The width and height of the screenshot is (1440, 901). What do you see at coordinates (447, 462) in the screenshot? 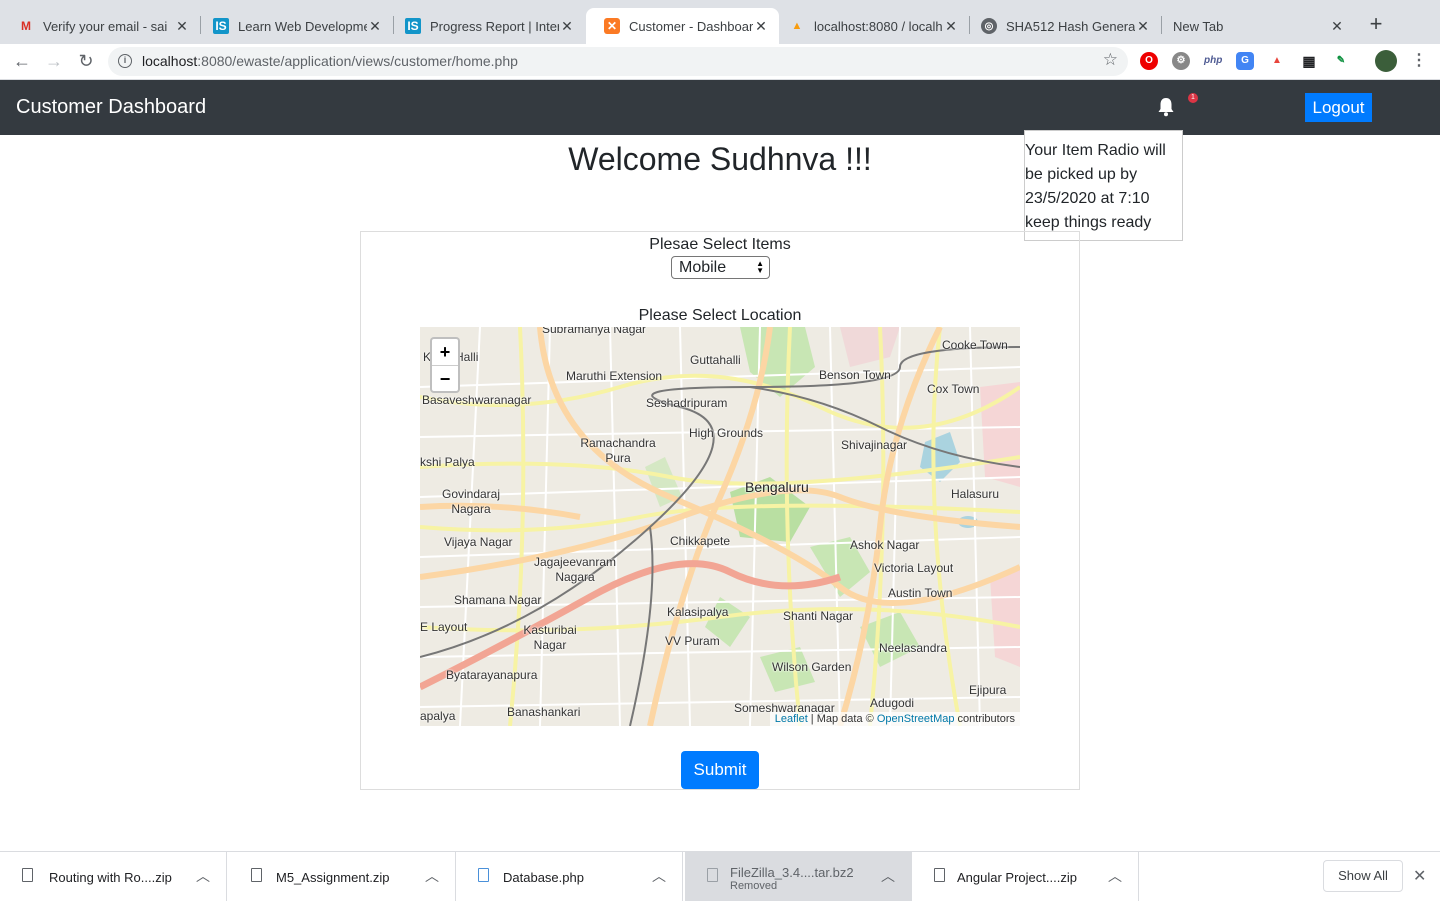
I see `map-label: kshi Palya` at bounding box center [447, 462].